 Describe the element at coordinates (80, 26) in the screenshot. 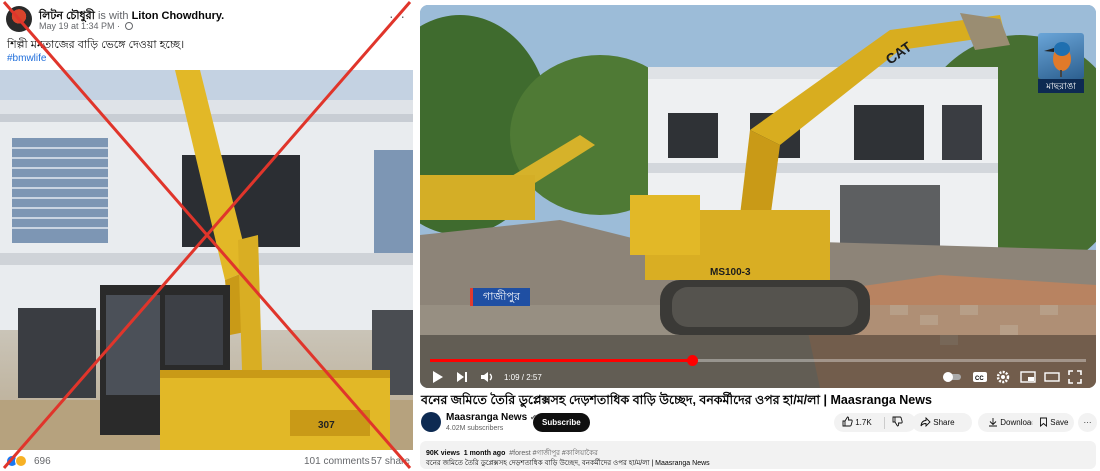

I see `timestamp-text: May 19 at 1:34 PM ·` at that location.